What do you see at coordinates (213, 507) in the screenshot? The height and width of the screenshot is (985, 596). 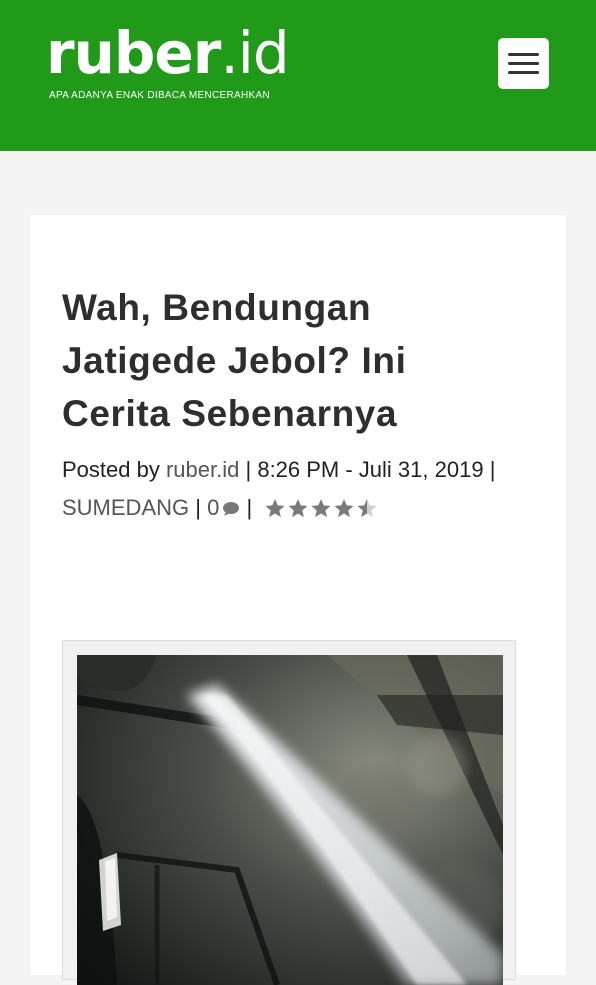 I see `comment-count: 0` at bounding box center [213, 507].